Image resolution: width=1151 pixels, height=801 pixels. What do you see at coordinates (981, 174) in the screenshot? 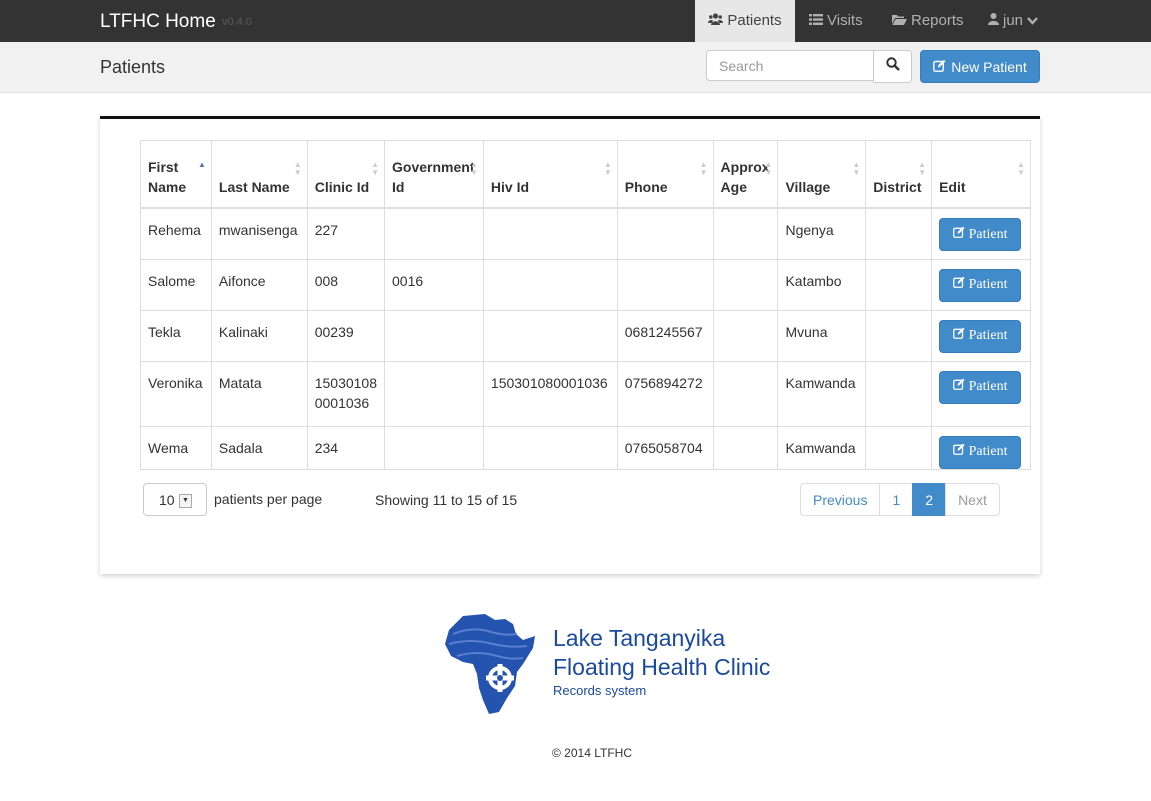
I see `col-edit: Edit ▲ ▼` at bounding box center [981, 174].